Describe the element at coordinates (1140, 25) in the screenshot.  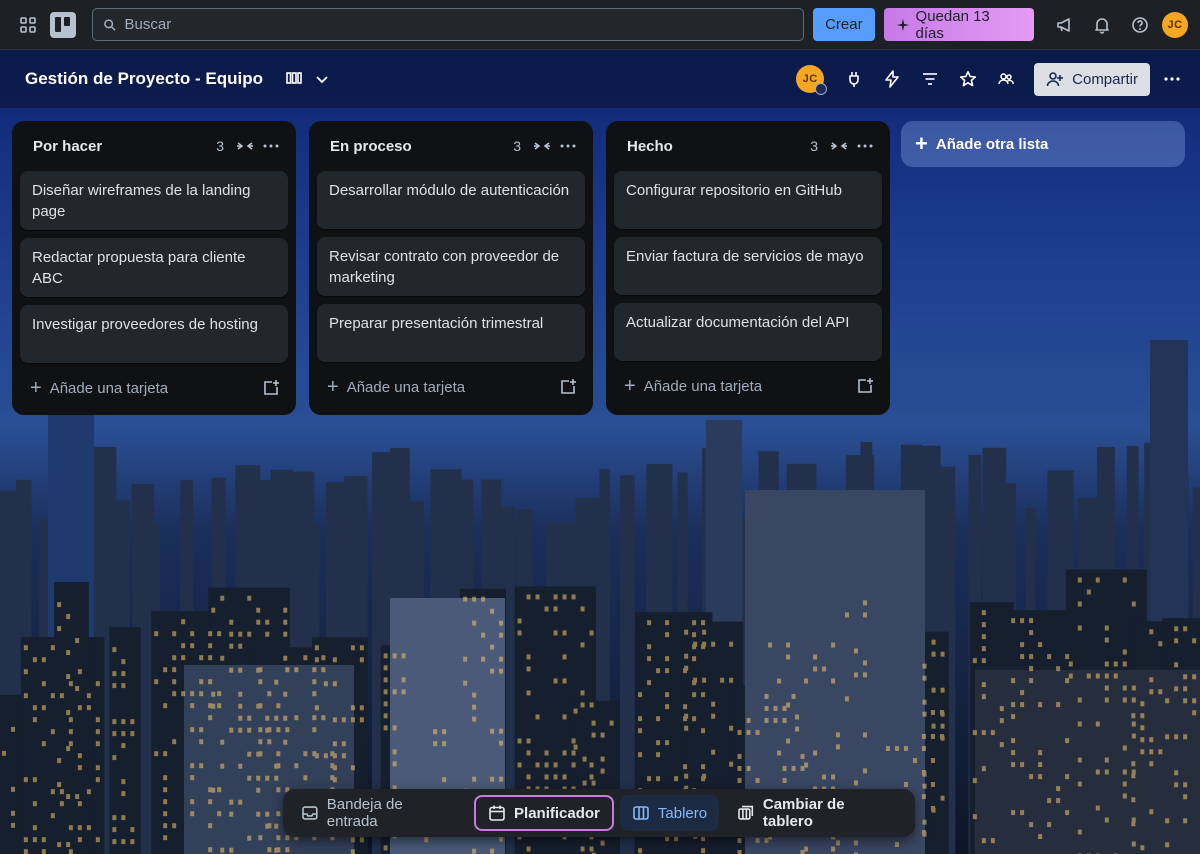
I see `help-icon` at that location.